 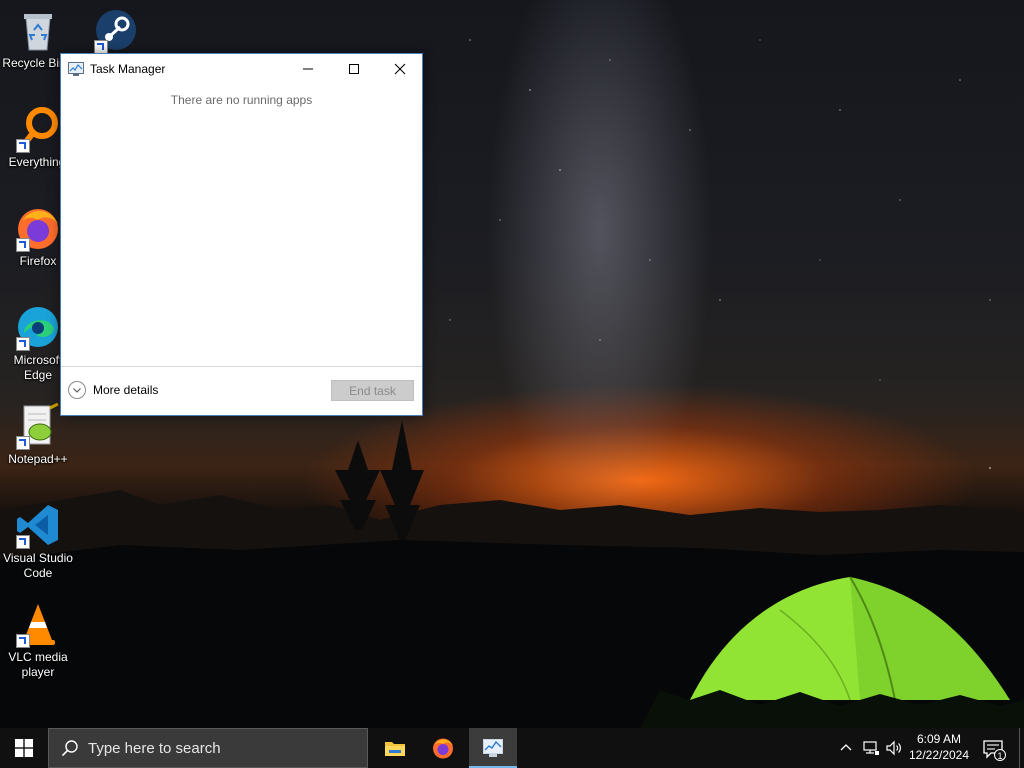 What do you see at coordinates (126, 390) in the screenshot?
I see `more-details-label: More details` at bounding box center [126, 390].